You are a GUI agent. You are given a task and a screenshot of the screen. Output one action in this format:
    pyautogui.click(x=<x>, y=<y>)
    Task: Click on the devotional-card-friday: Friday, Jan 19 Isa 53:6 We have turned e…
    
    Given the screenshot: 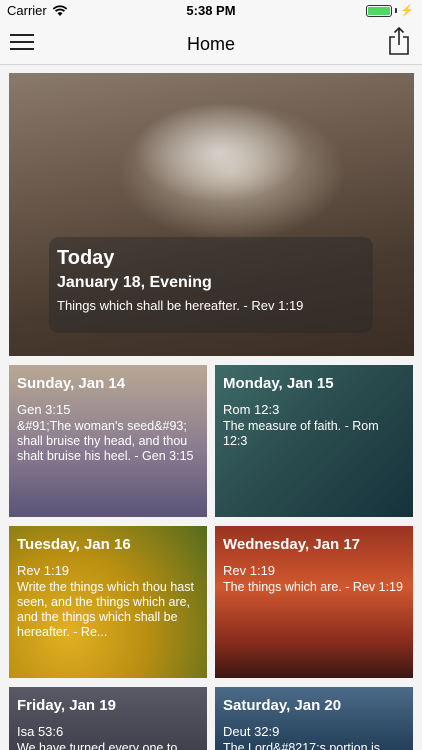 What is the action you would take?
    pyautogui.click(x=108, y=718)
    